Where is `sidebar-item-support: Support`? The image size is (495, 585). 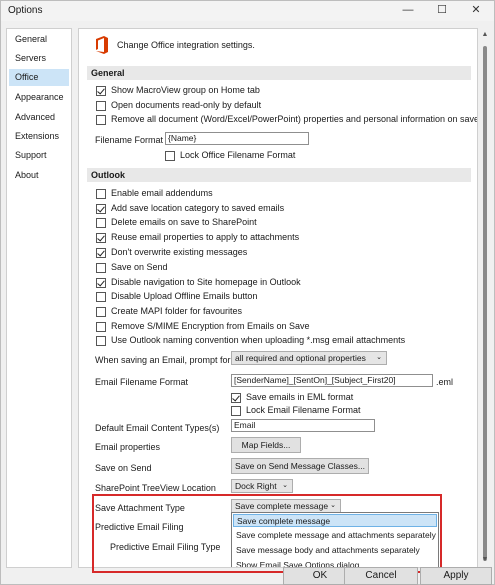 sidebar-item-support: Support is located at coordinates (39, 155).